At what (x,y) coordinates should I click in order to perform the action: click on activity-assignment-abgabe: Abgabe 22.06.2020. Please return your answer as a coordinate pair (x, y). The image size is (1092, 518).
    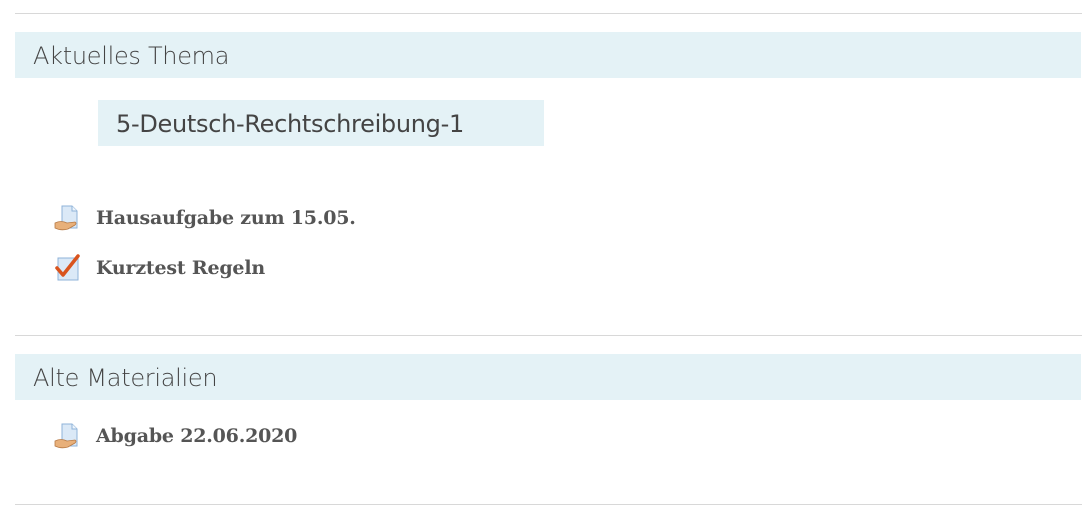
    Looking at the image, I should click on (175, 436).